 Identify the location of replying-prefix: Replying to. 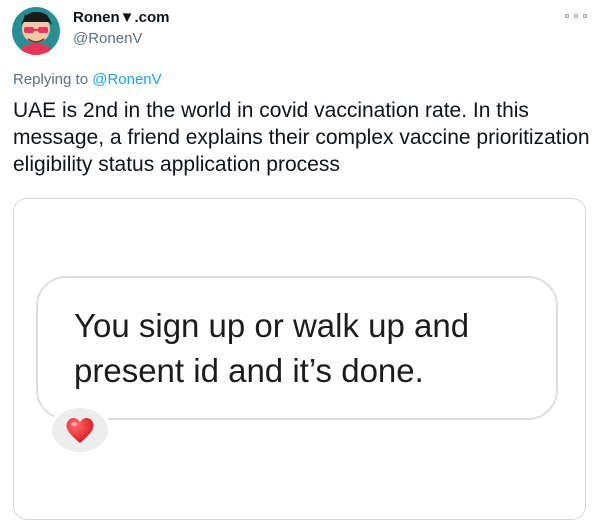
(51, 79).